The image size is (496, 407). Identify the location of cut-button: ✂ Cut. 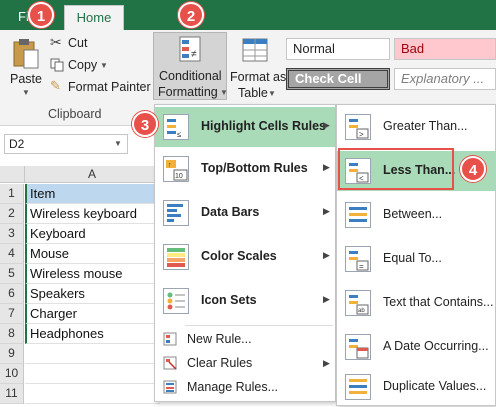
(75, 43).